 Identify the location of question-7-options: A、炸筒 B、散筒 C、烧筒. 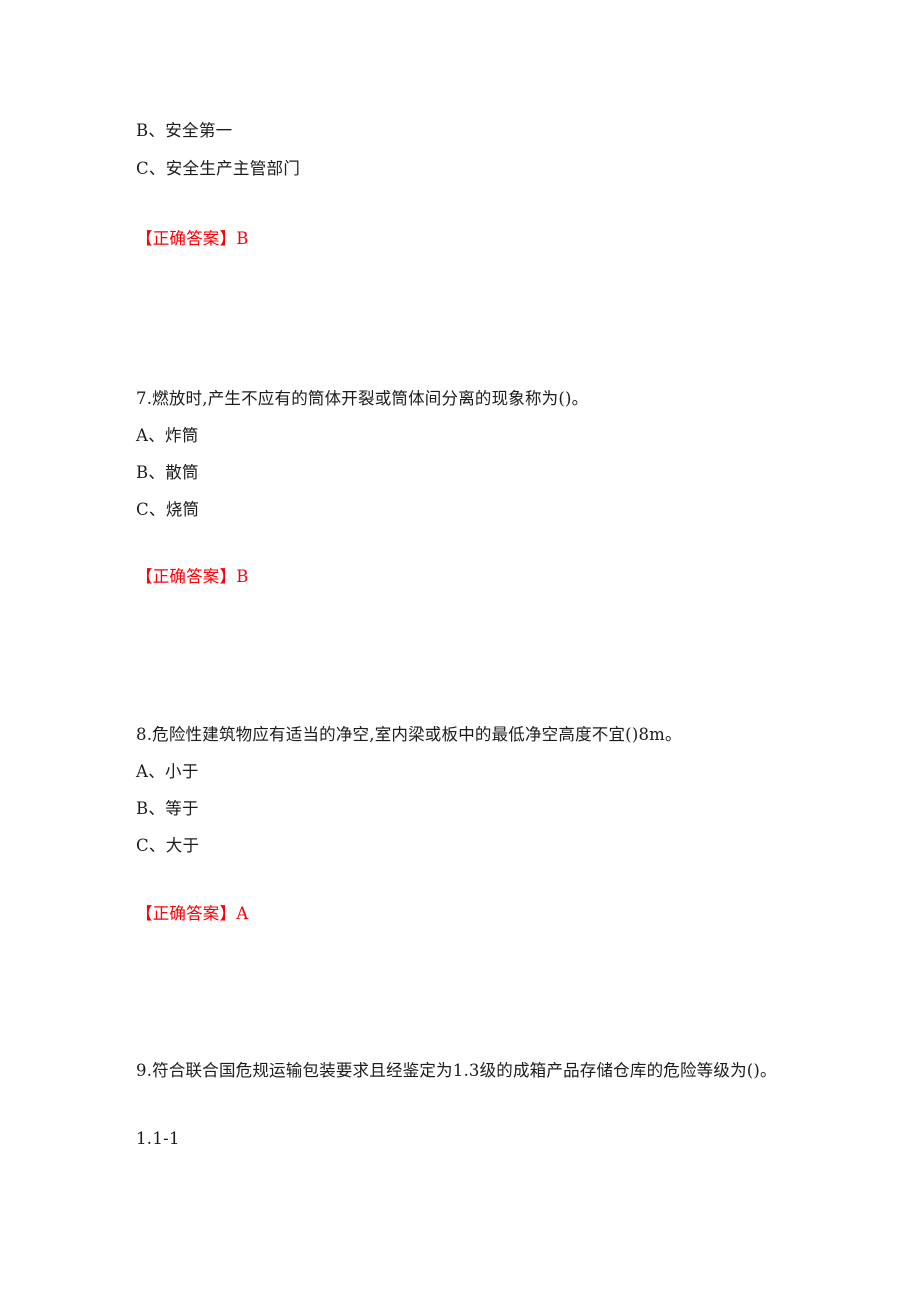
(466, 472).